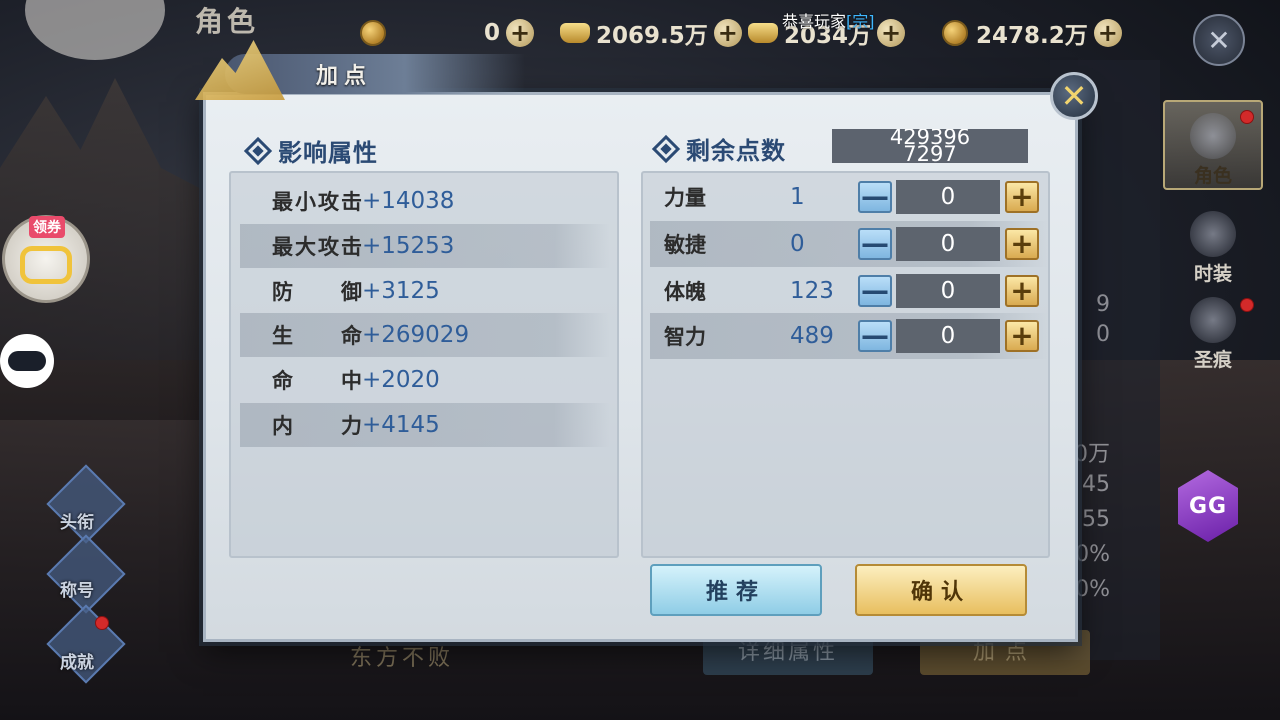  What do you see at coordinates (891, 33) in the screenshot?
I see `add-currency-3-button: +` at bounding box center [891, 33].